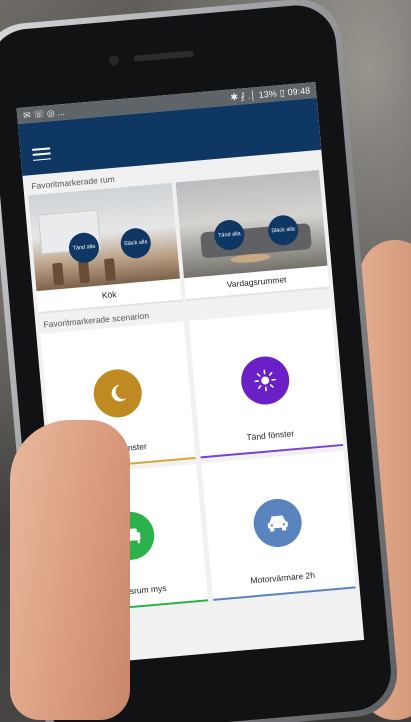  Describe the element at coordinates (251, 224) in the screenshot. I see `living-room-photo: Tänd alla Släck alla` at that location.